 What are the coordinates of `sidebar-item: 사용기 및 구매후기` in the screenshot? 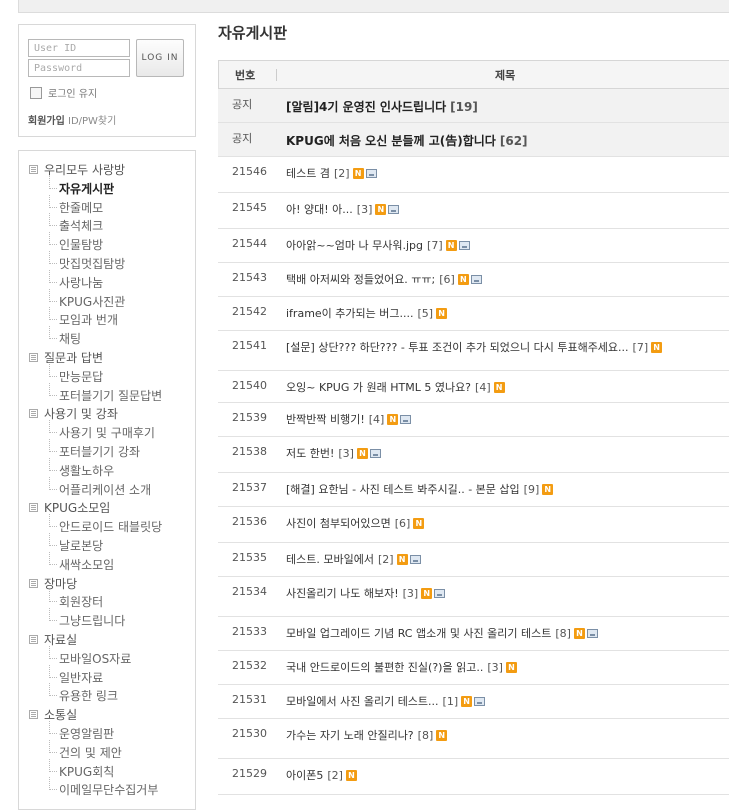 It's located at (101, 430).